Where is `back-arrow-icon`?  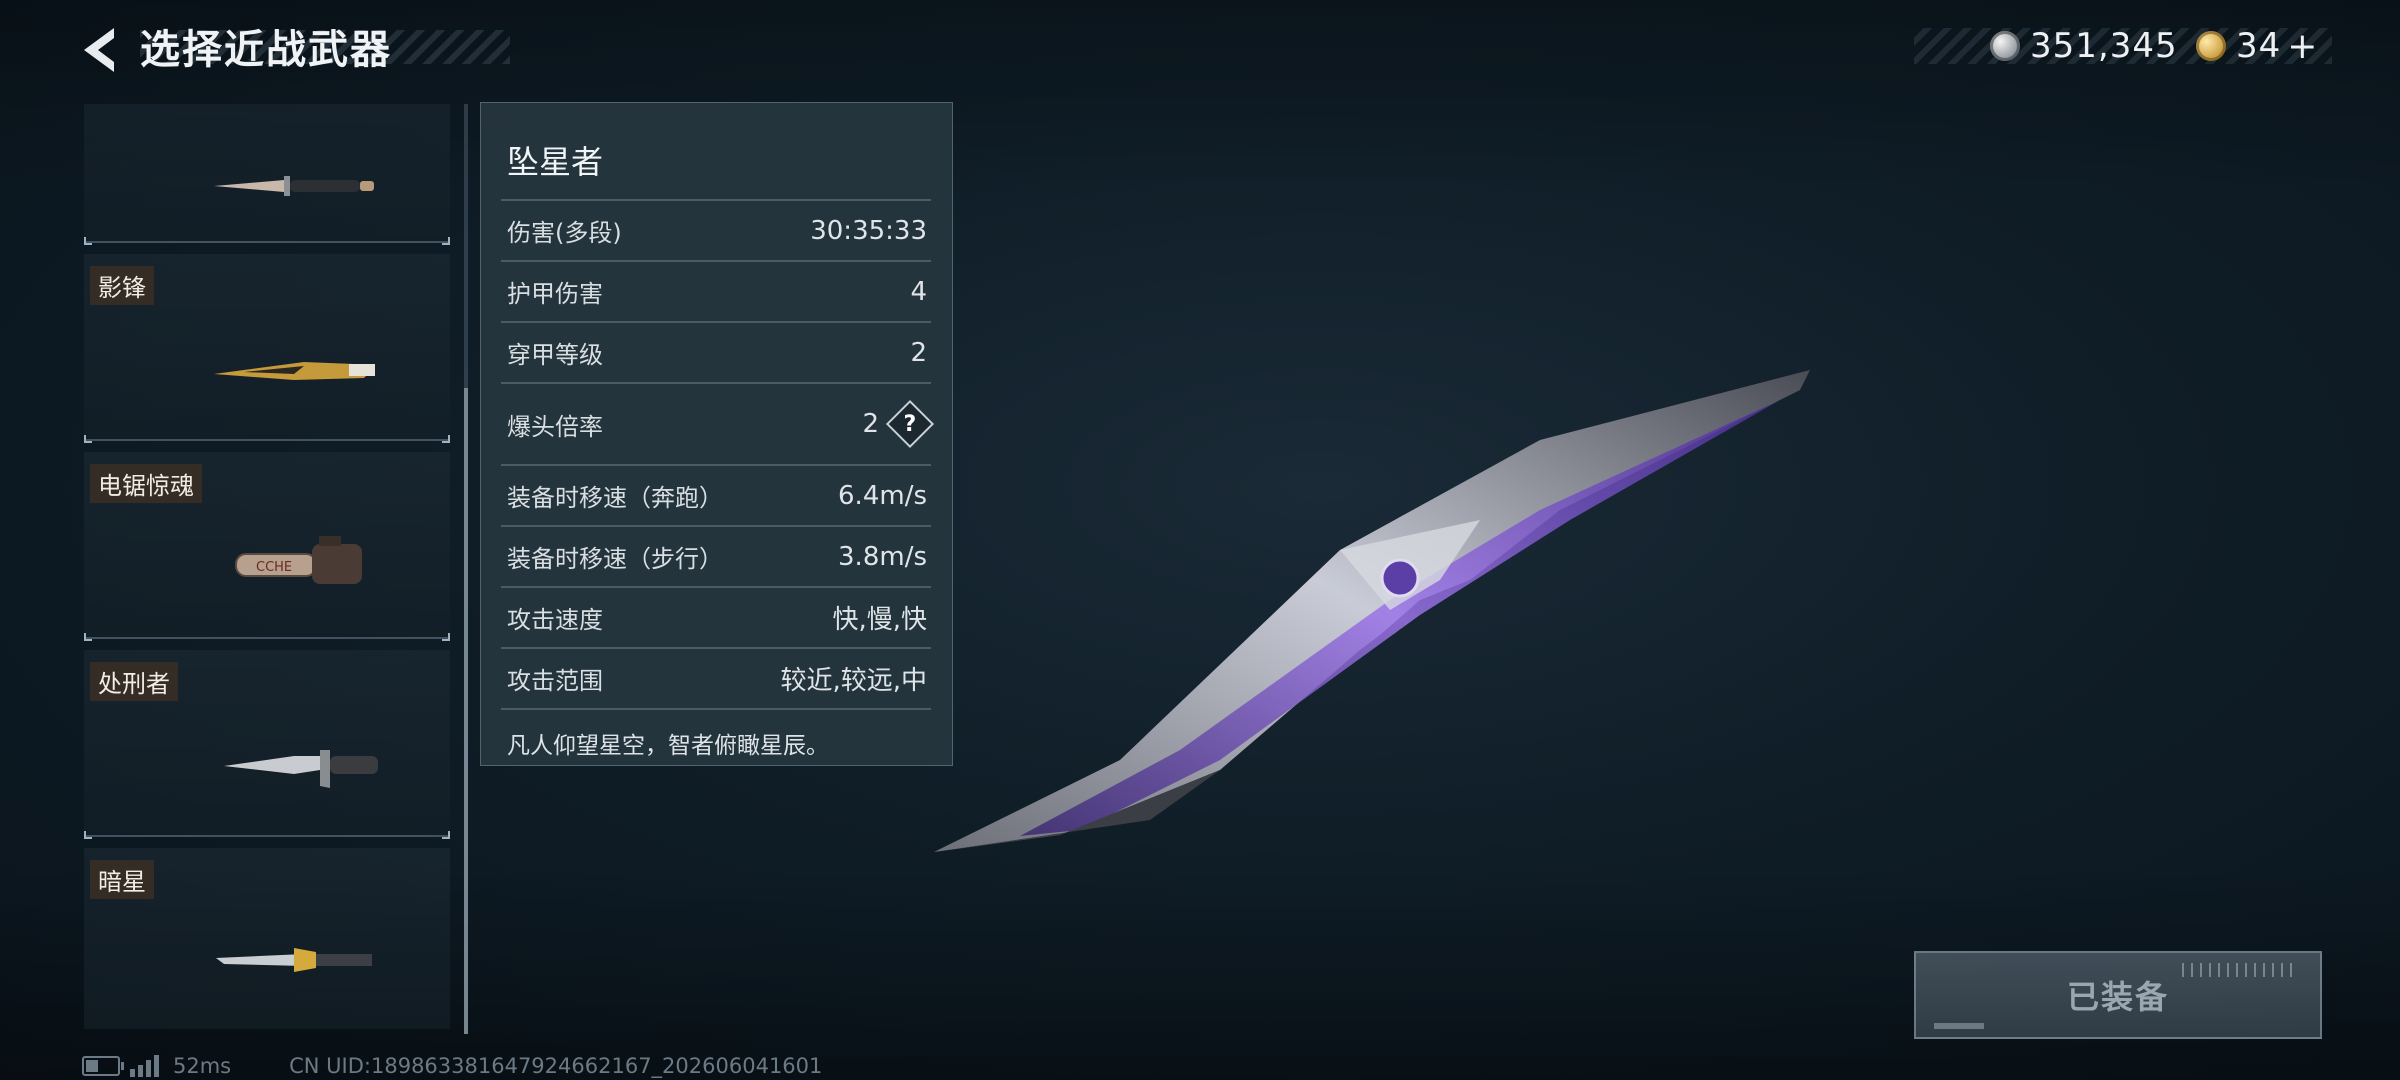 back-arrow-icon is located at coordinates (99, 50).